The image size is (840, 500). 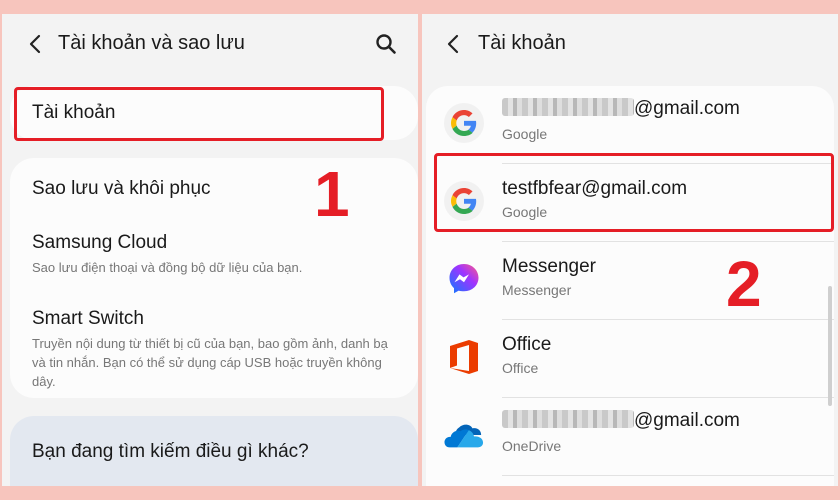 What do you see at coordinates (121, 188) in the screenshot?
I see `backup-restore-label: Sao lưu và khôi phục` at bounding box center [121, 188].